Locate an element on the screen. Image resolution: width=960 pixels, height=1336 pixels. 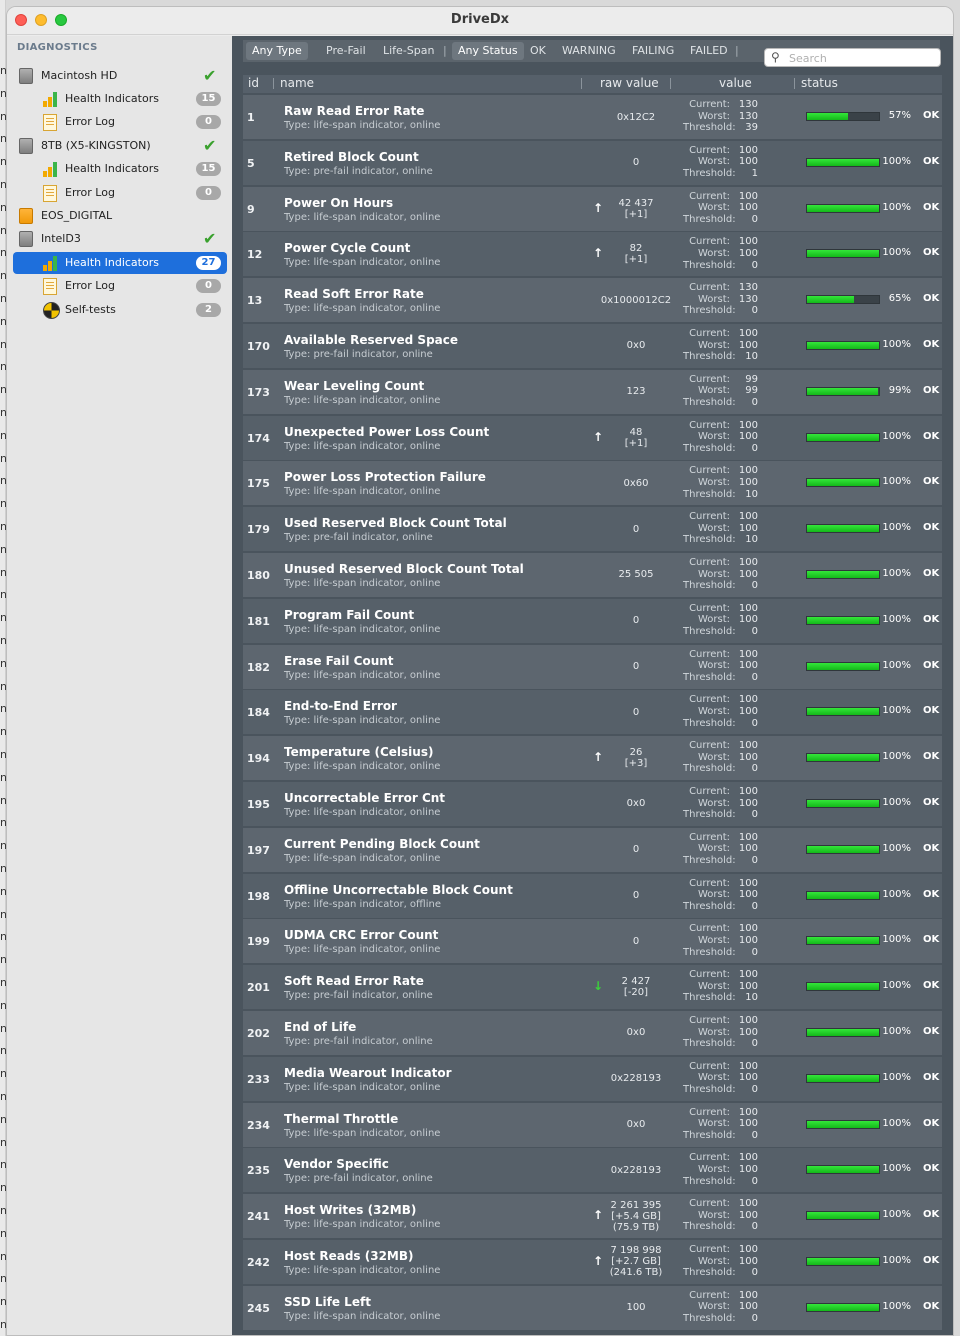
title-bar: DriveDx is located at coordinates (480, 21).